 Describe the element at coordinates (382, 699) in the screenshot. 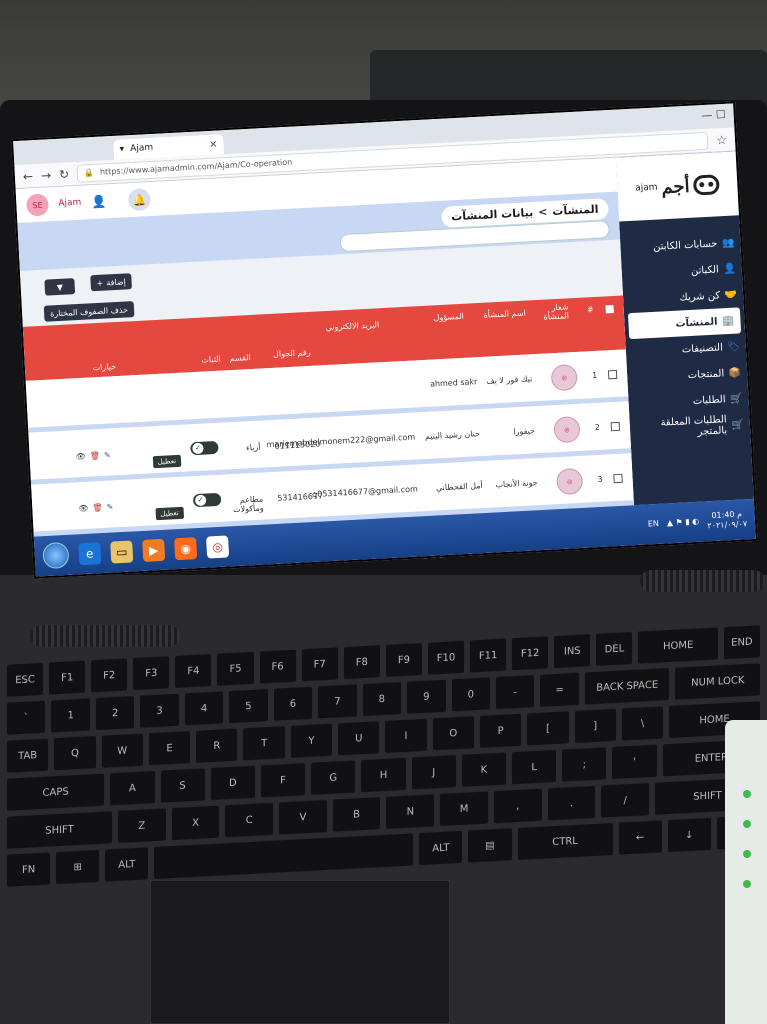

I see `key: 8` at that location.